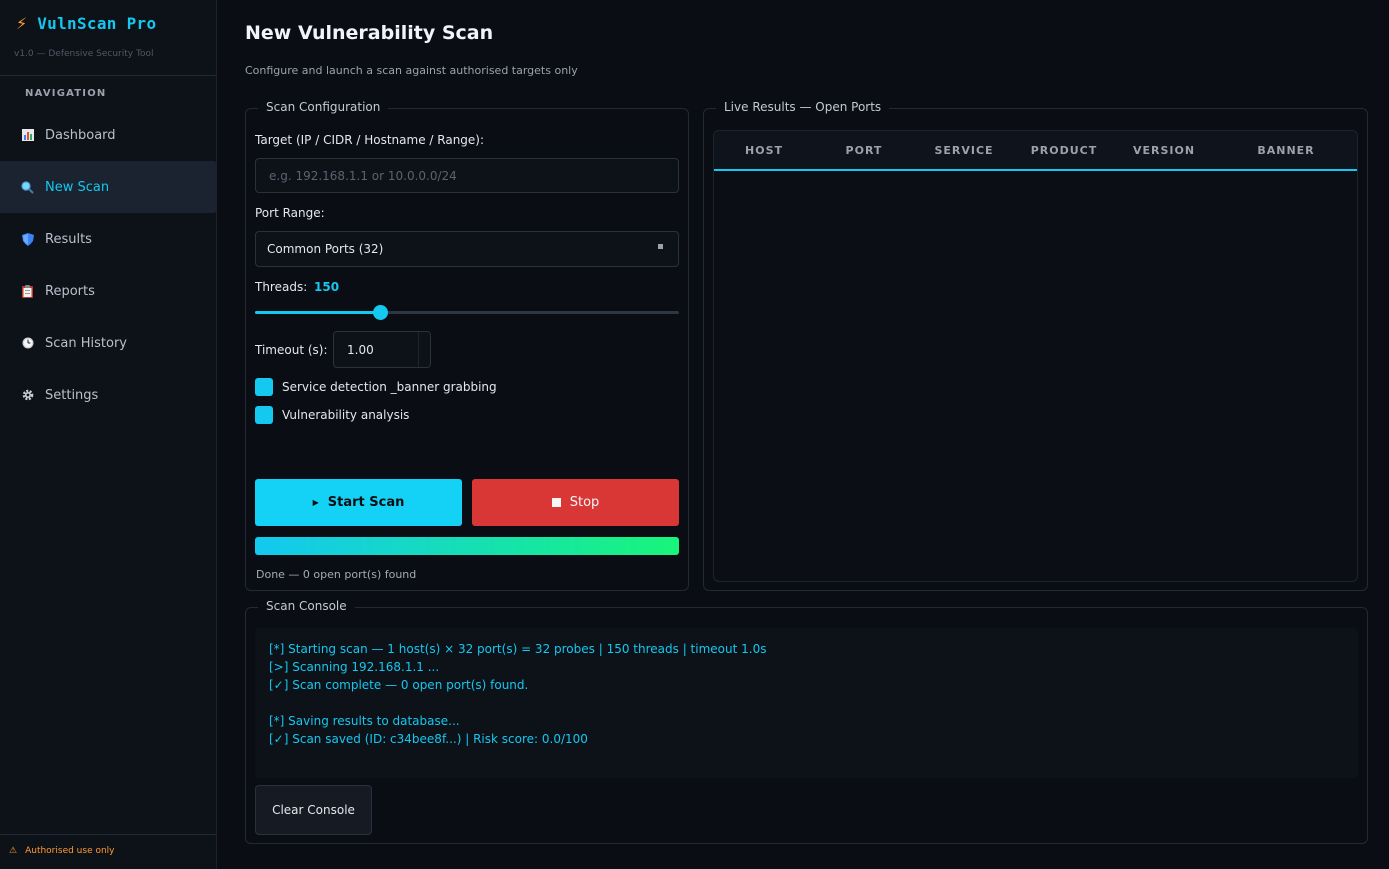 The height and width of the screenshot is (869, 1389). I want to click on clear-console-button: Clear Console, so click(313, 810).